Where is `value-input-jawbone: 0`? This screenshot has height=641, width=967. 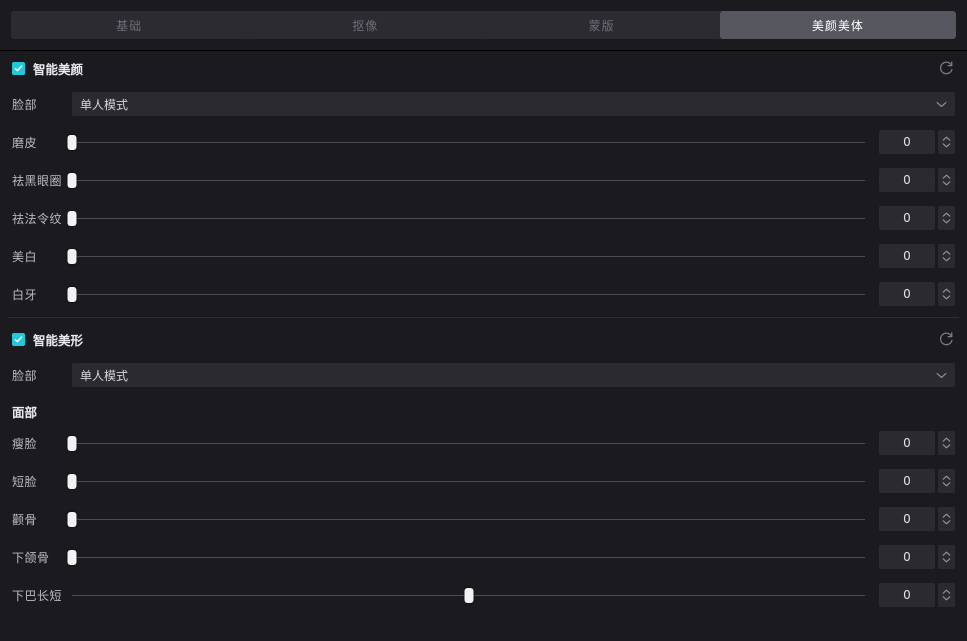 value-input-jawbone: 0 is located at coordinates (907, 557).